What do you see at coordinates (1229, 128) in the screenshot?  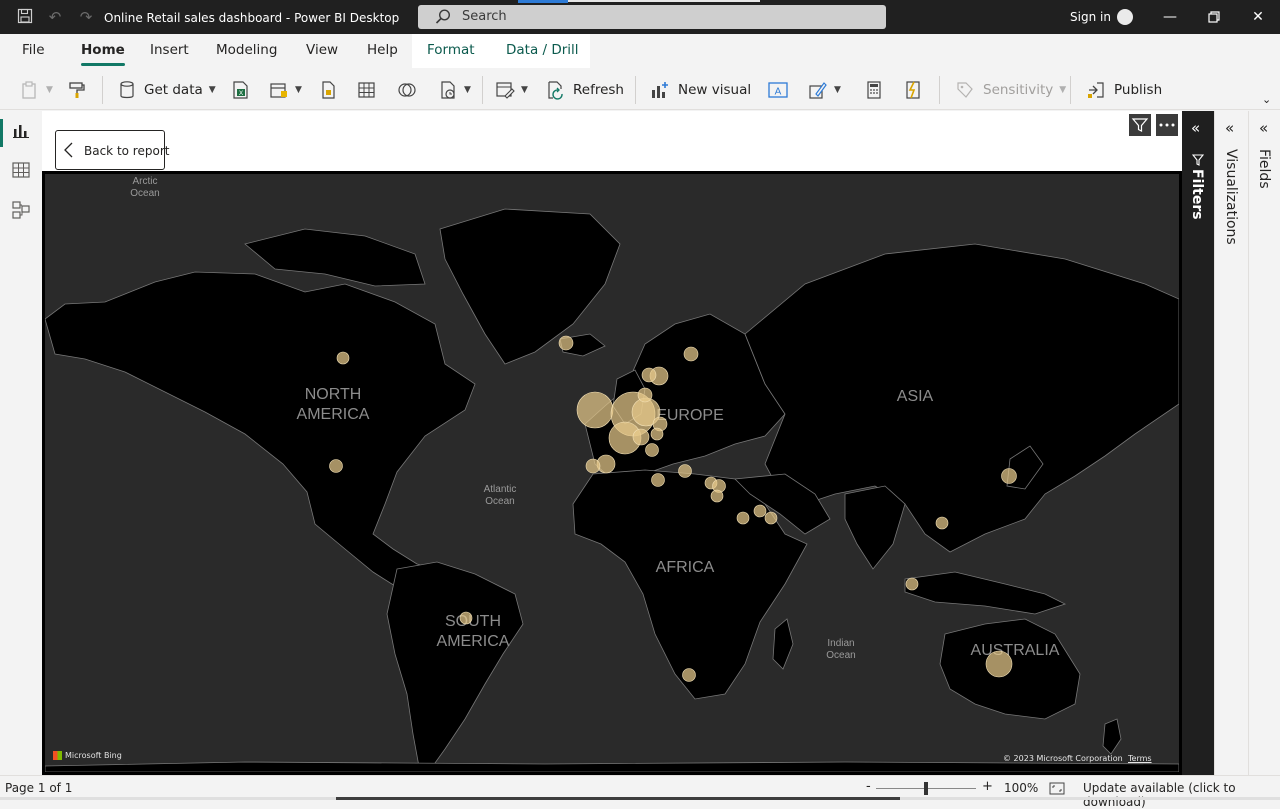 I see `expand-visualizations-icon: «` at bounding box center [1229, 128].